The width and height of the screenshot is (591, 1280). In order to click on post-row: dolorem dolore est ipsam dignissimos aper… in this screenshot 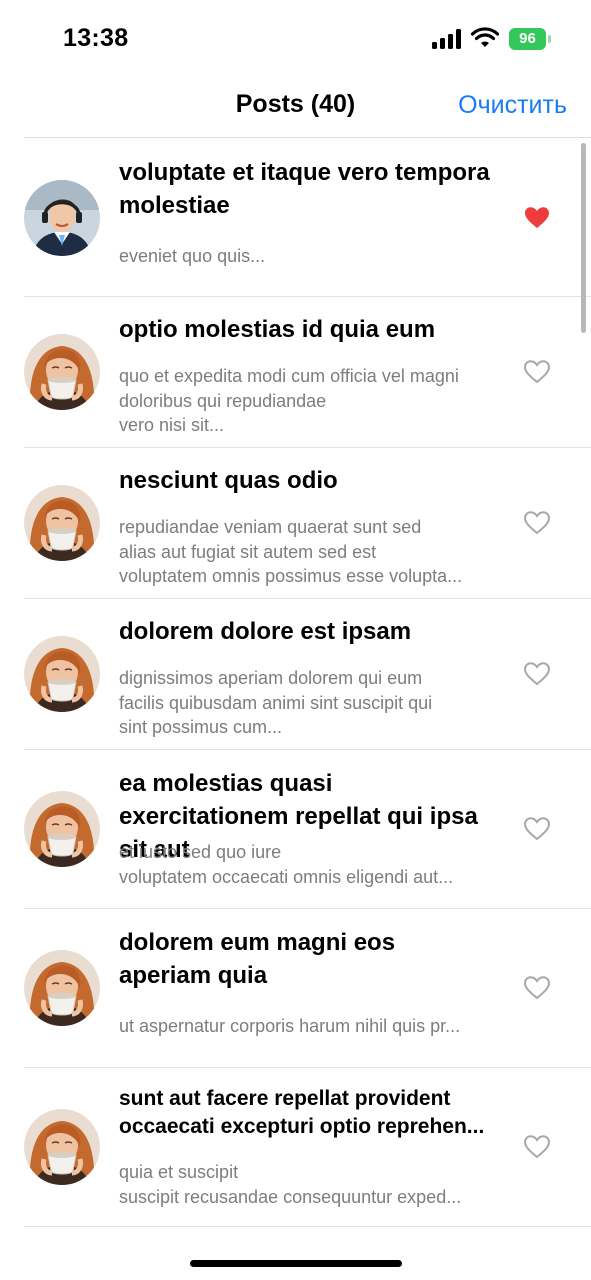, I will do `click(307, 674)`.